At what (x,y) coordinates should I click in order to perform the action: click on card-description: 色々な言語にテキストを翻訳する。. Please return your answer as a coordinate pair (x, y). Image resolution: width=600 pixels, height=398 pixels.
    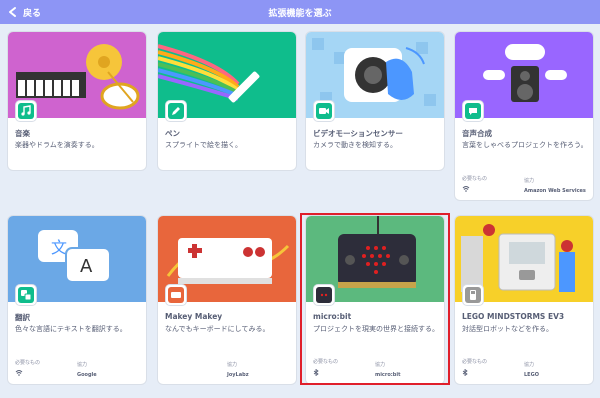
    Looking at the image, I should click on (71, 329).